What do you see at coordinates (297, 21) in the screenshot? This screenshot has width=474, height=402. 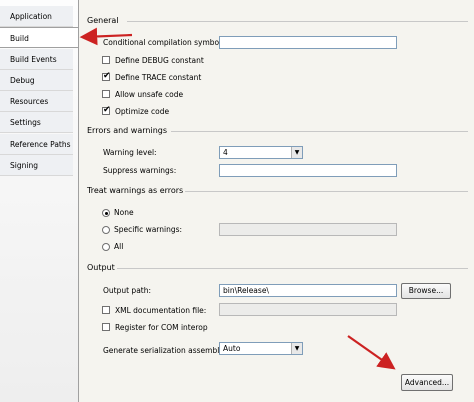 I see `general-divider` at bounding box center [297, 21].